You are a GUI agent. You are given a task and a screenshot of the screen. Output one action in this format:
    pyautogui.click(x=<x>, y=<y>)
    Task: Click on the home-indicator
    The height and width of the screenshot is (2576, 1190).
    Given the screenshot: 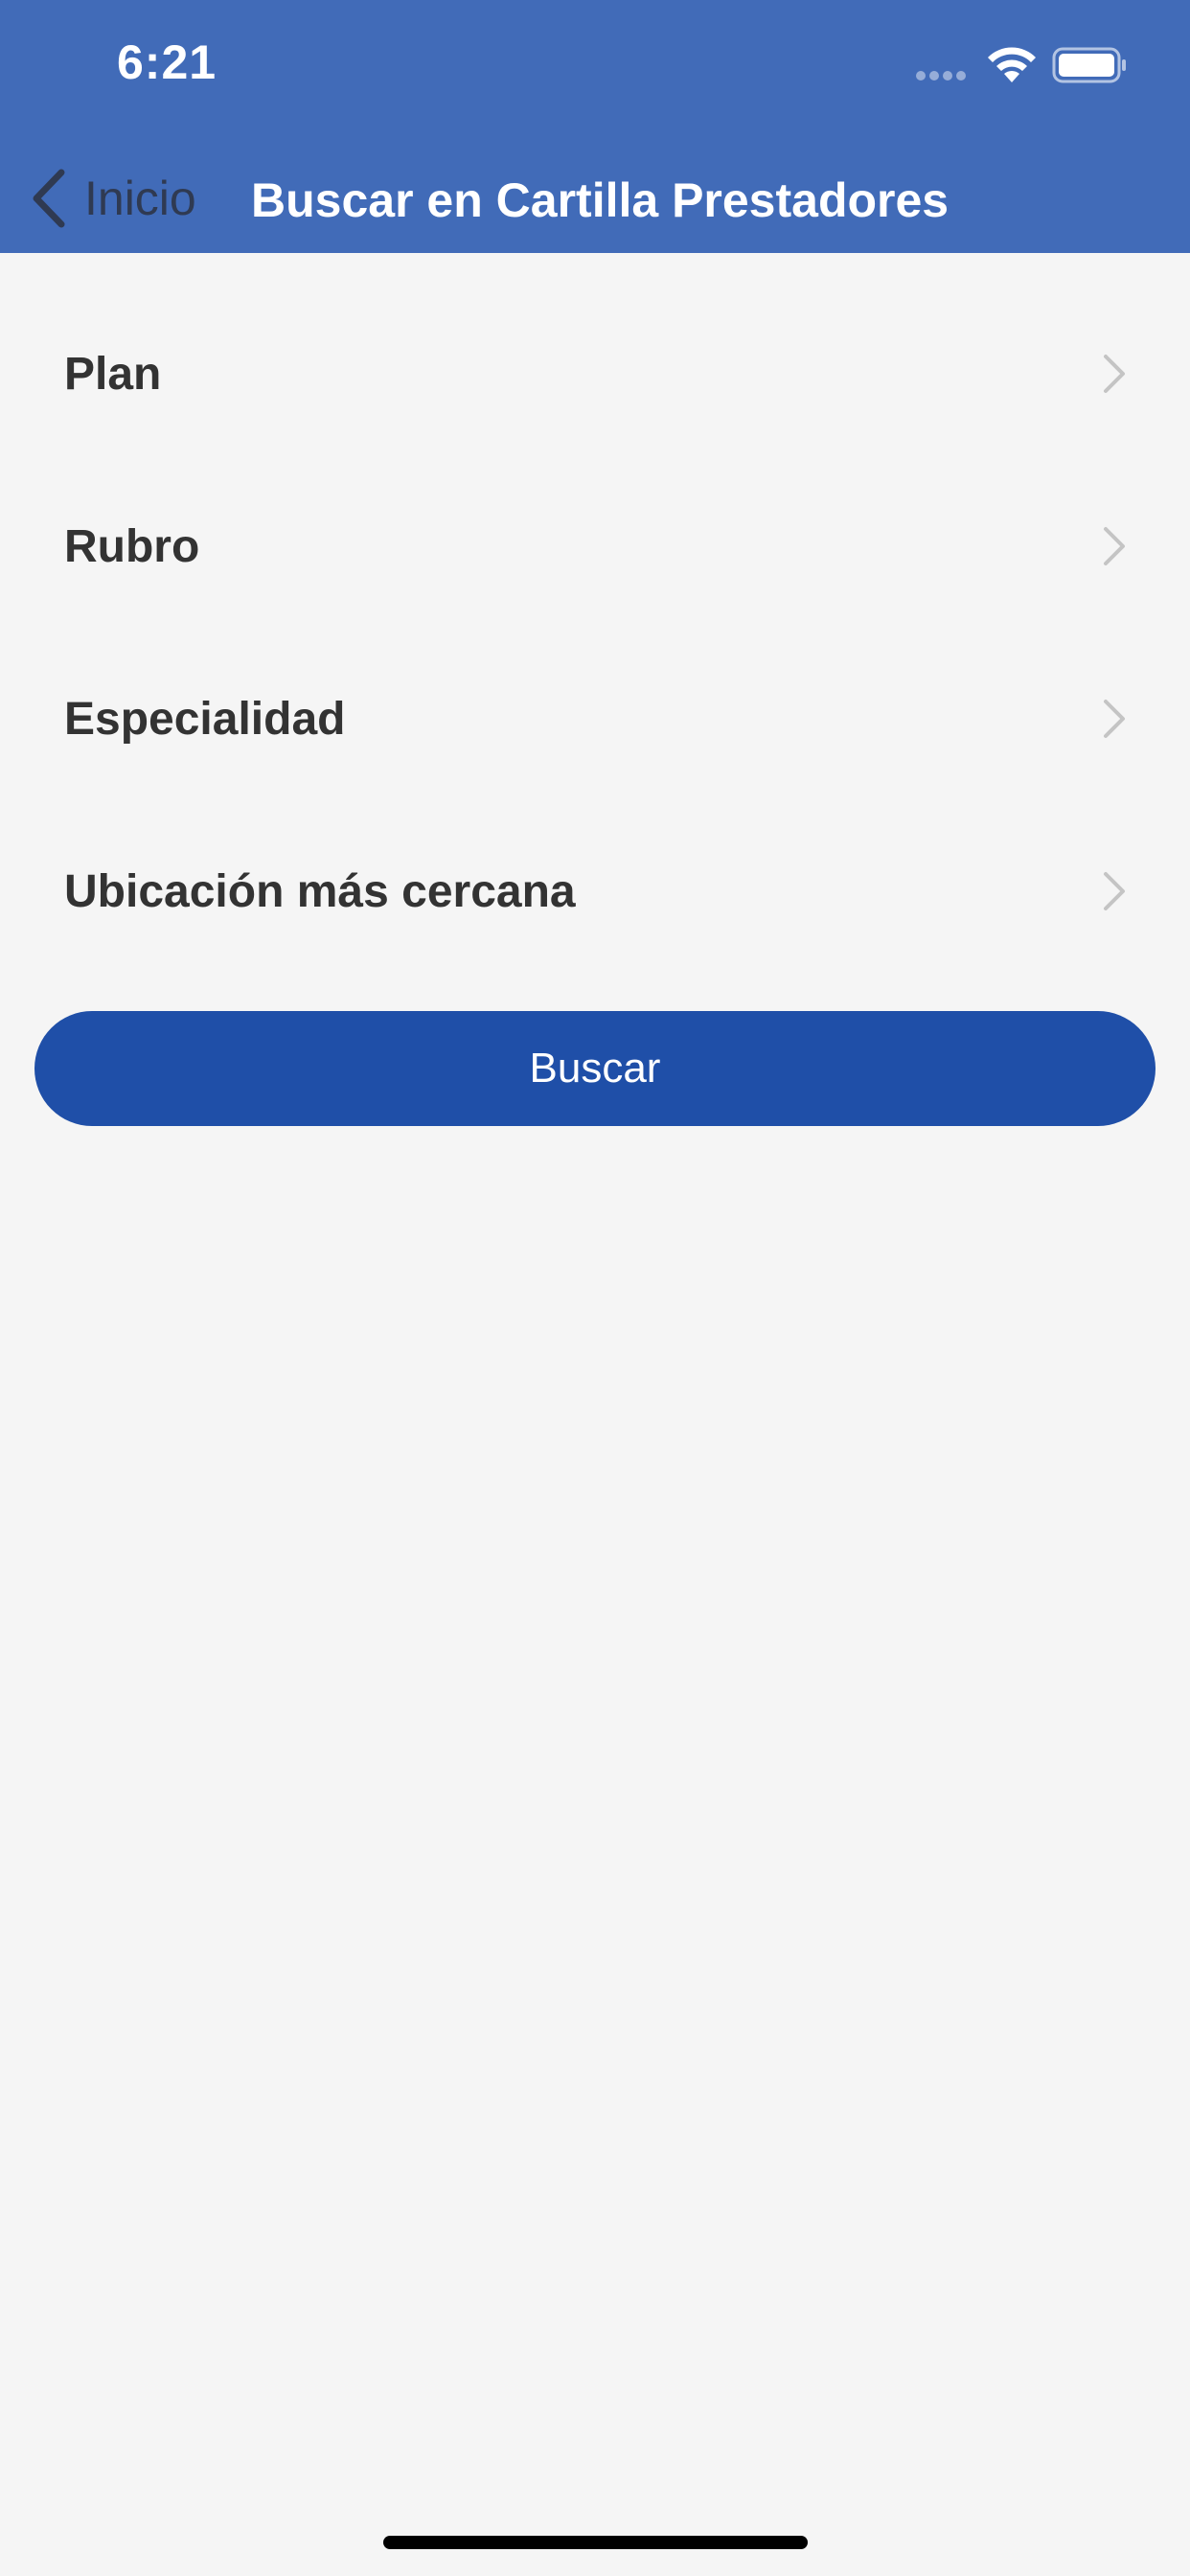 What is the action you would take?
    pyautogui.click(x=595, y=2542)
    